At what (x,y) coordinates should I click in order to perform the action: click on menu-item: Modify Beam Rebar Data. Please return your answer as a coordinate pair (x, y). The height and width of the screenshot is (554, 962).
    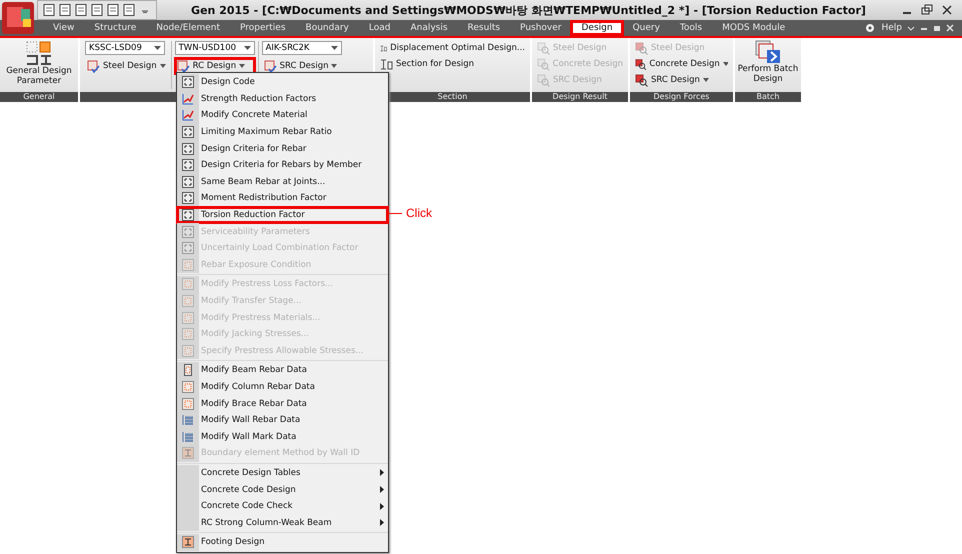
    Looking at the image, I should click on (282, 370).